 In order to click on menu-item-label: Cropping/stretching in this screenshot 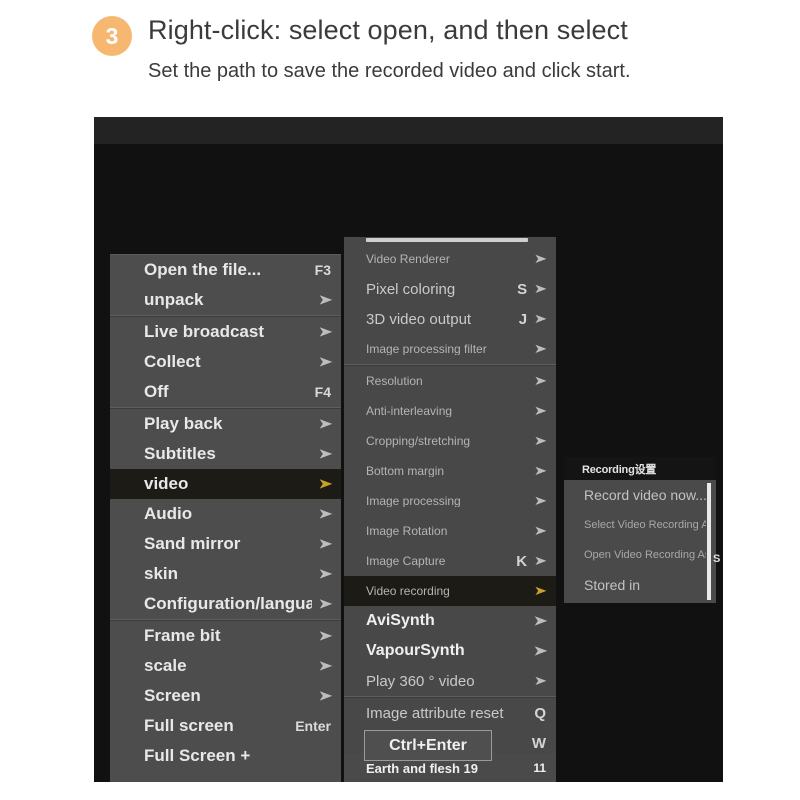, I will do `click(418, 441)`.